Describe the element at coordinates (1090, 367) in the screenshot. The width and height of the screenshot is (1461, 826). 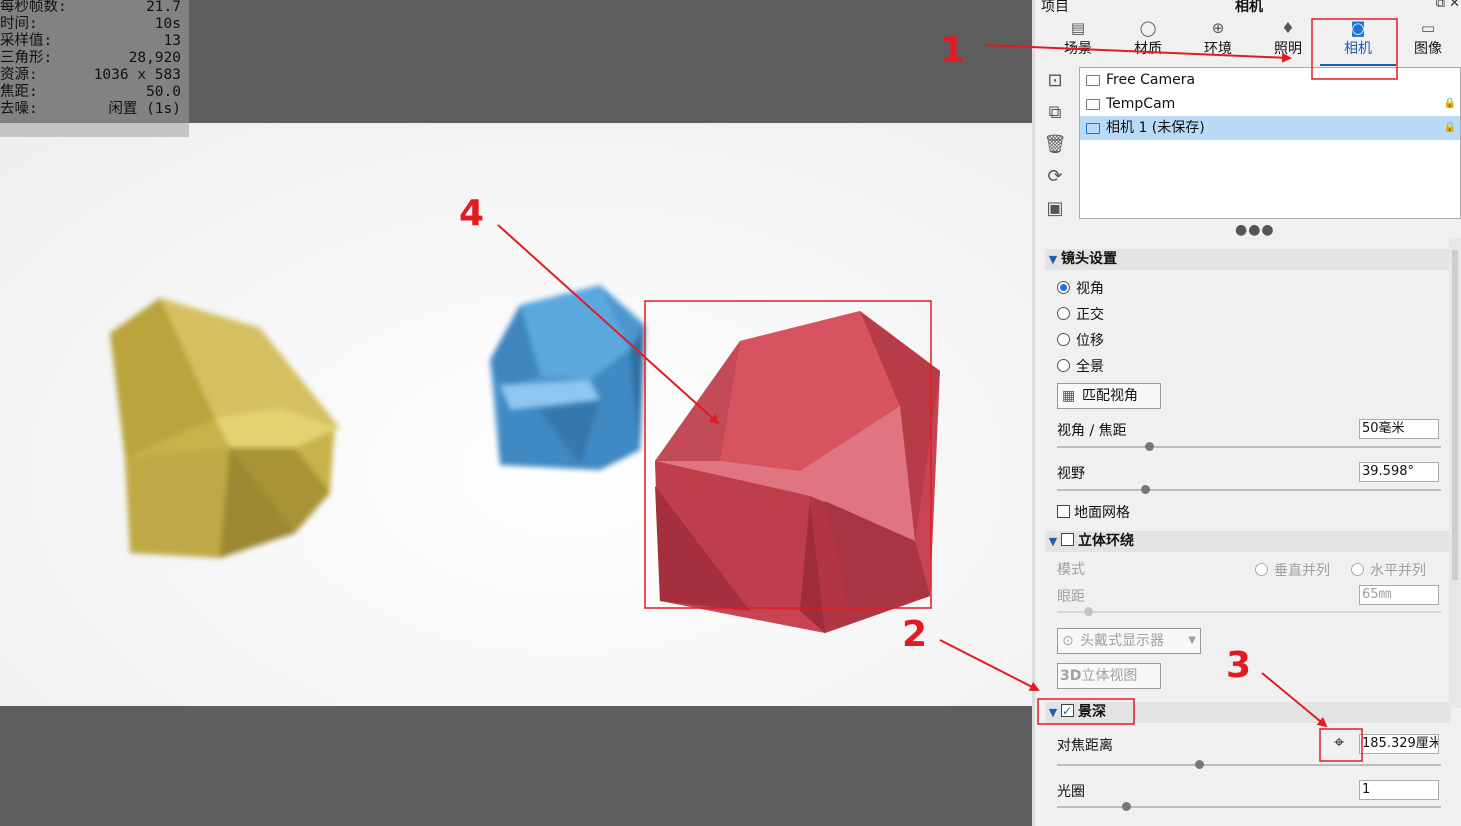
I see `radio-label: 全景` at that location.